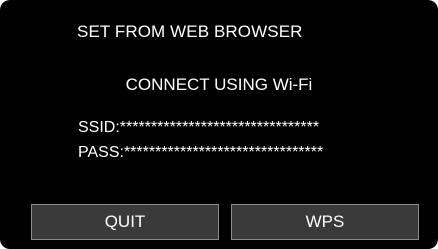 The image size is (438, 249). Describe the element at coordinates (325, 222) in the screenshot. I see `wps-button: WPS` at that location.